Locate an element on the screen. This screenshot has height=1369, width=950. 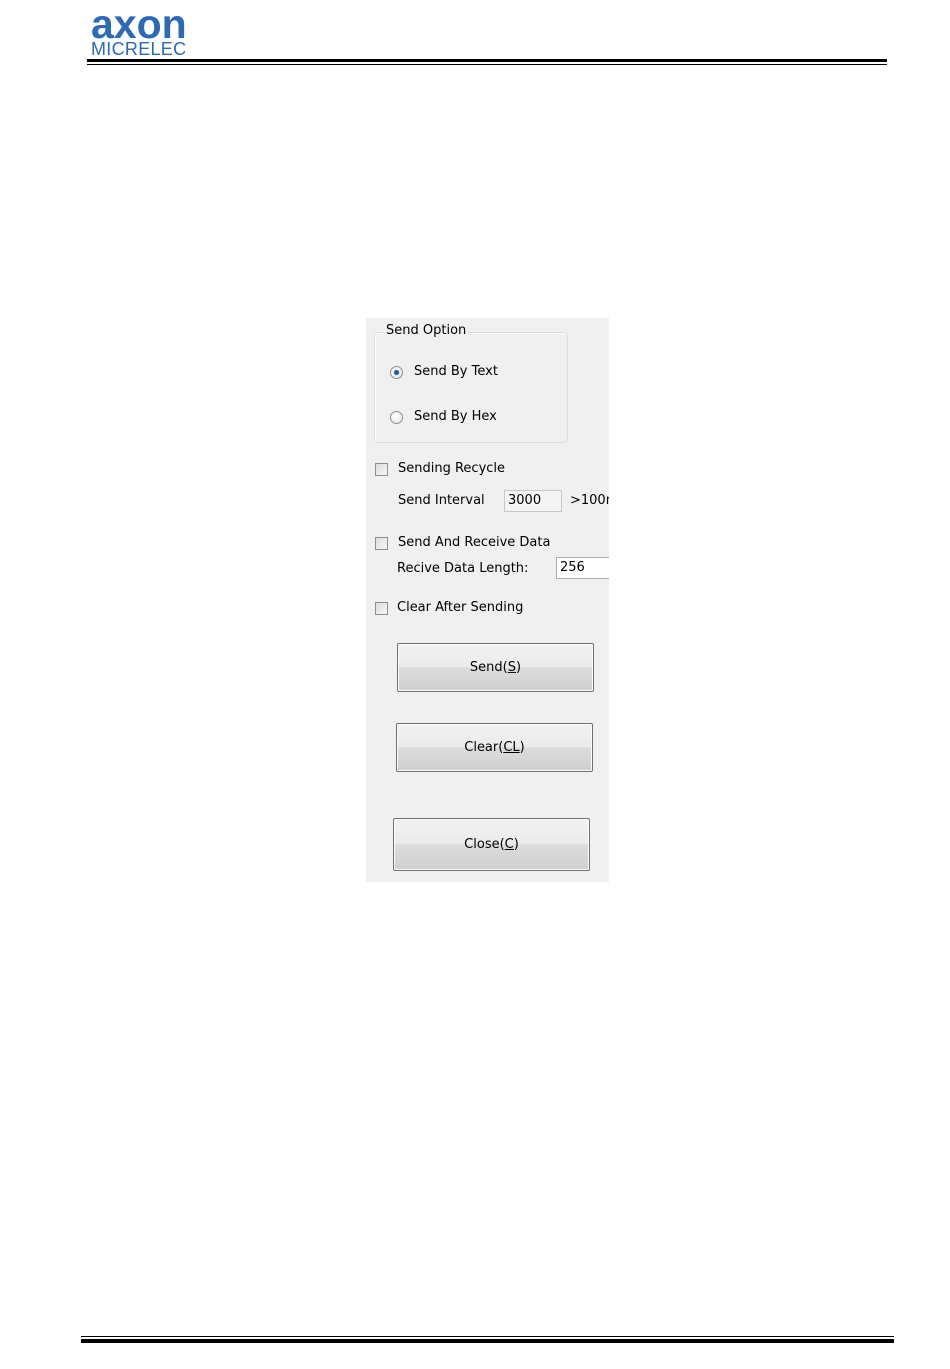
clear-after-sending-checkbox is located at coordinates (381, 608).